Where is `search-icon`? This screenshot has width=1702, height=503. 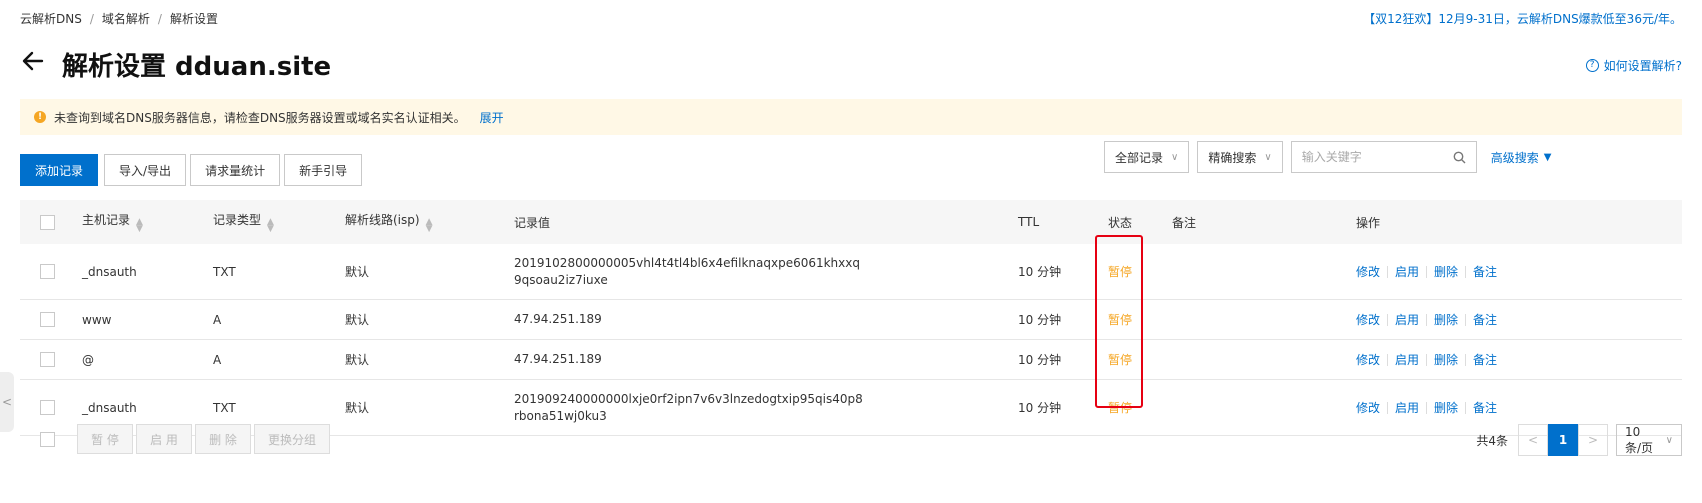 search-icon is located at coordinates (1459, 157).